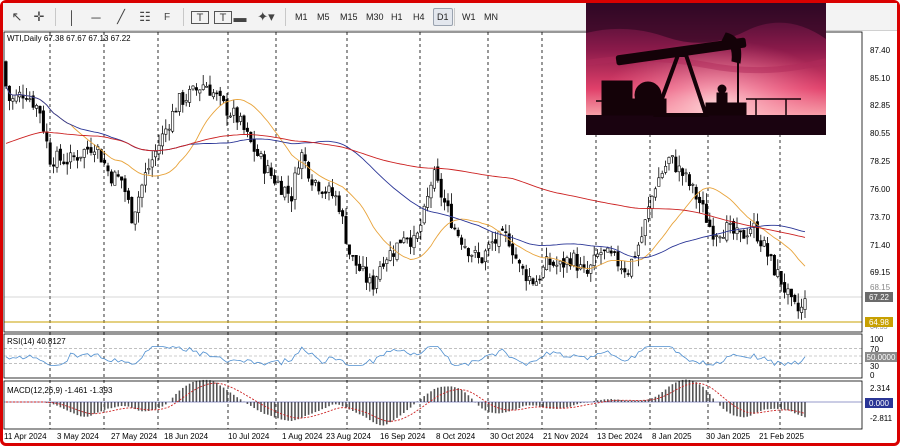 This screenshot has height=446, width=900. Describe the element at coordinates (134, 436) in the screenshot. I see `x-tick: 27 May 2024` at that location.